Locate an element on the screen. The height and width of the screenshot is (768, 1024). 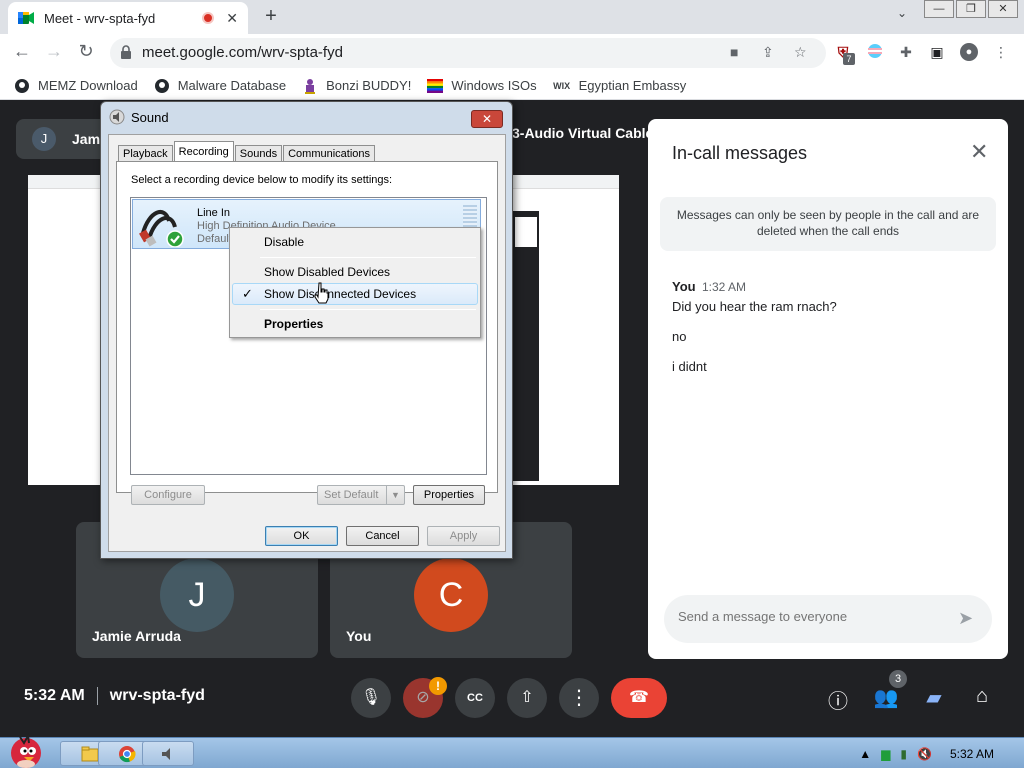
restore-icon: ❐ is located at coordinates (971, 9).